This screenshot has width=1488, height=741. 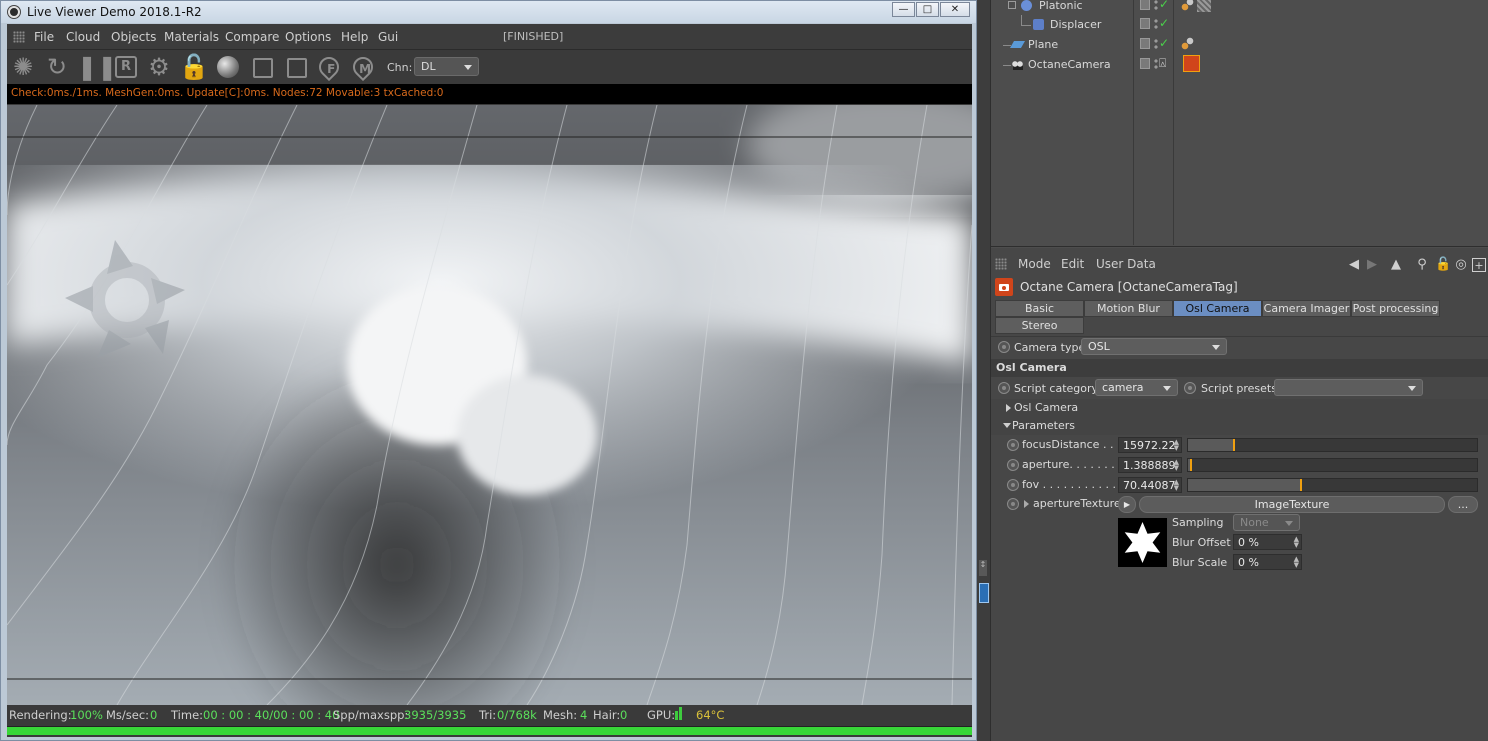 What do you see at coordinates (1126, 264) in the screenshot?
I see `menu-user-data: User Data` at bounding box center [1126, 264].